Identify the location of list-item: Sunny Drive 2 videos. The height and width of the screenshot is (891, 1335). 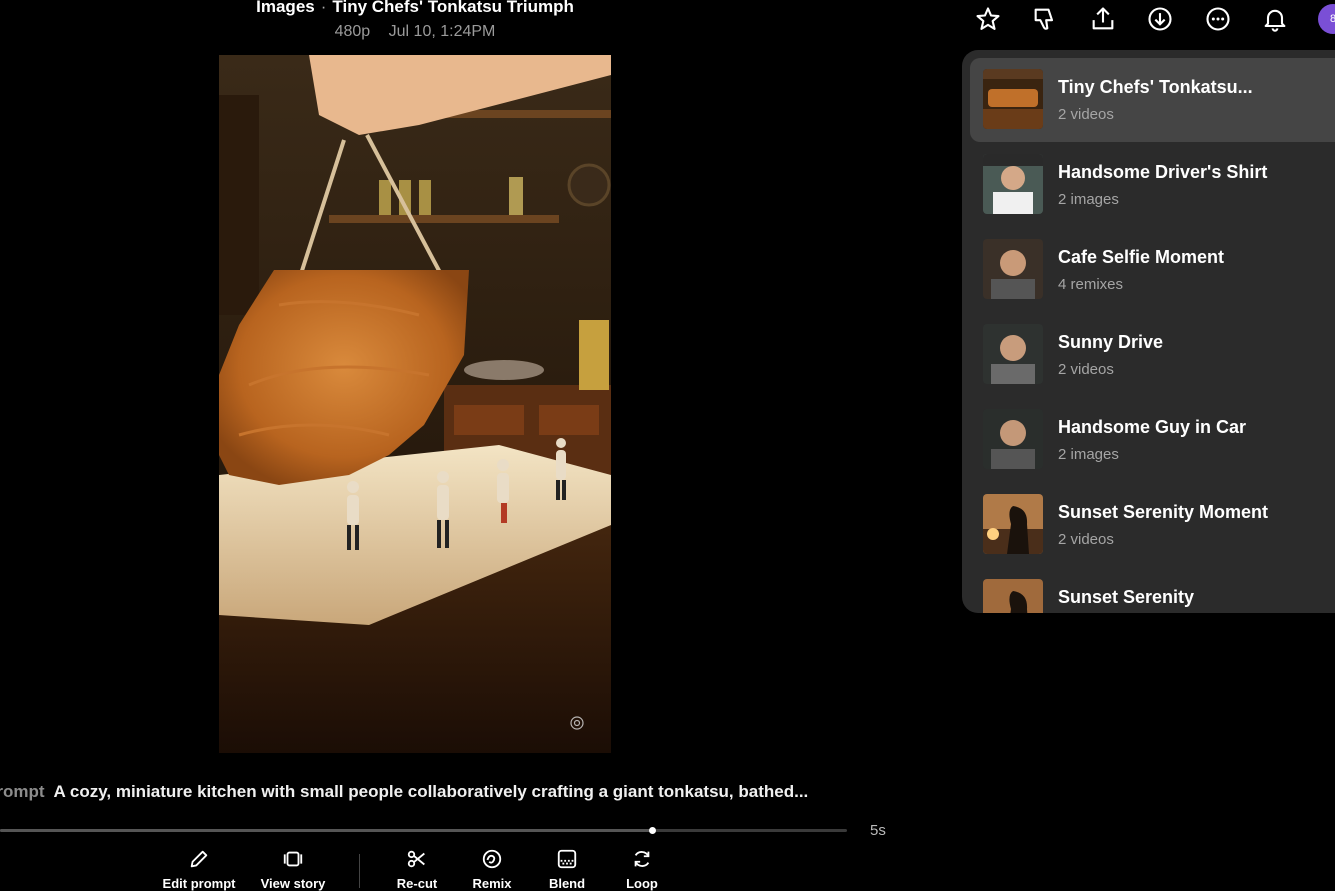
(1152, 355).